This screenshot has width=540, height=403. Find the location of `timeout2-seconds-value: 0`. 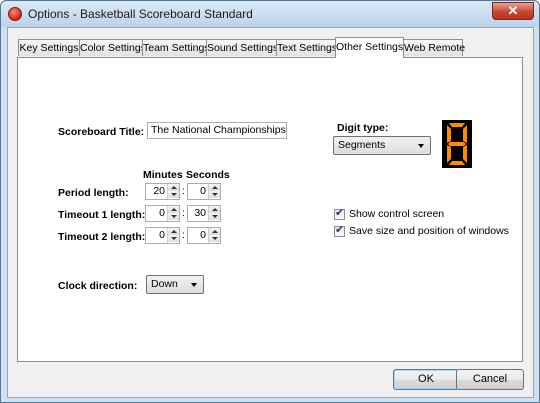

timeout2-seconds-value: 0 is located at coordinates (203, 235).